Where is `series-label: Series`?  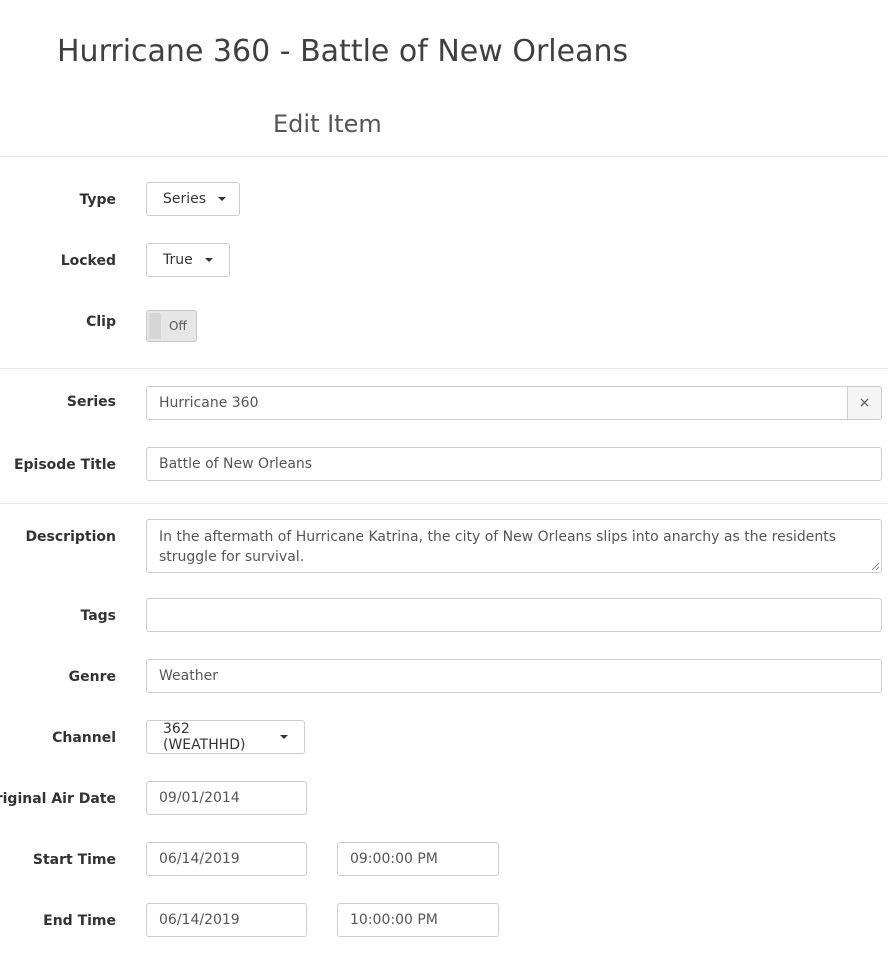
series-label: Series is located at coordinates (91, 402).